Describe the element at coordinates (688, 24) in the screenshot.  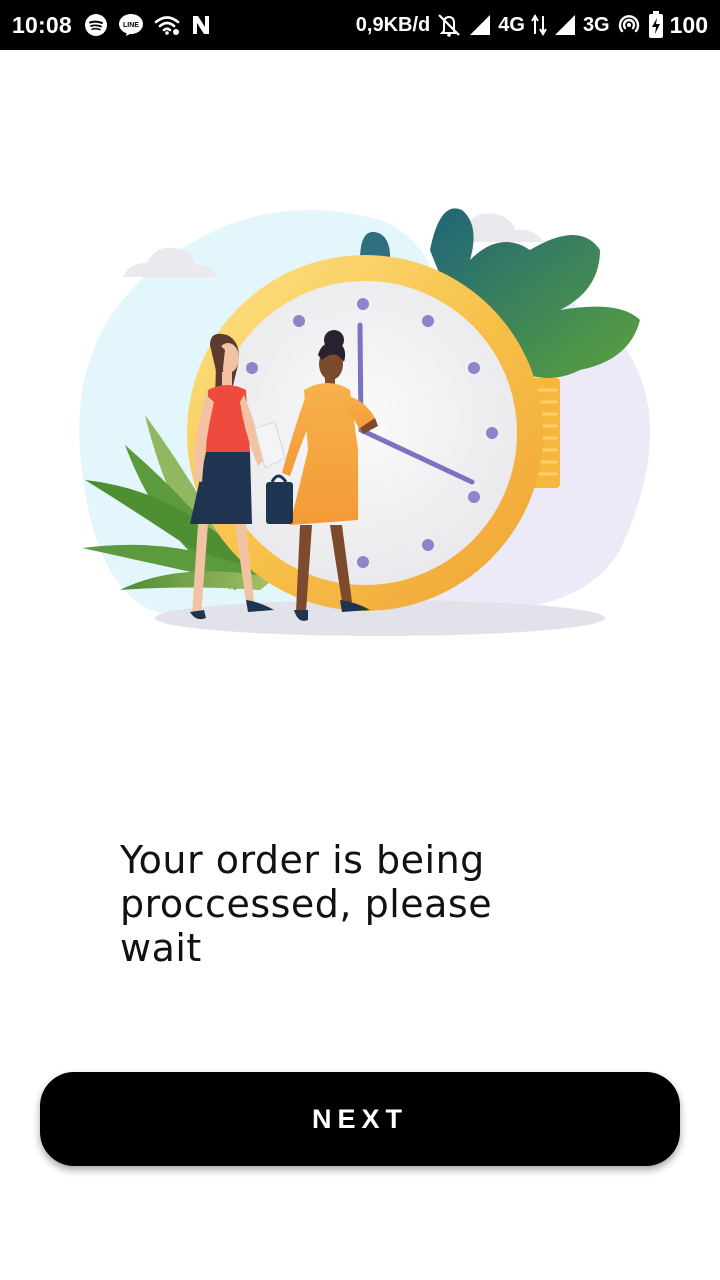
I see `battery-level: 100` at that location.